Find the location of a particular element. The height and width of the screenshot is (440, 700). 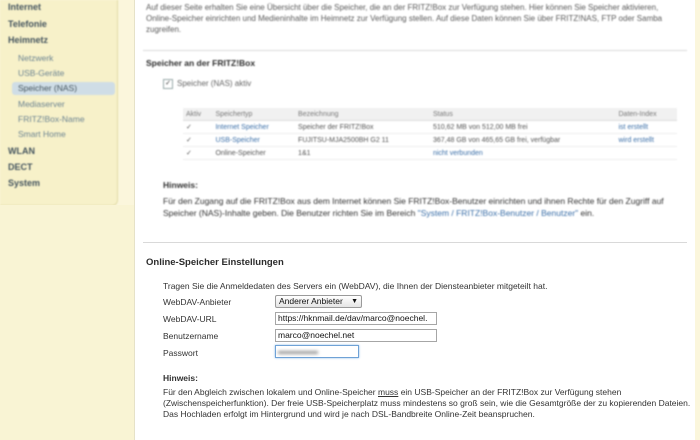

online-hint-must: muss is located at coordinates (388, 392).